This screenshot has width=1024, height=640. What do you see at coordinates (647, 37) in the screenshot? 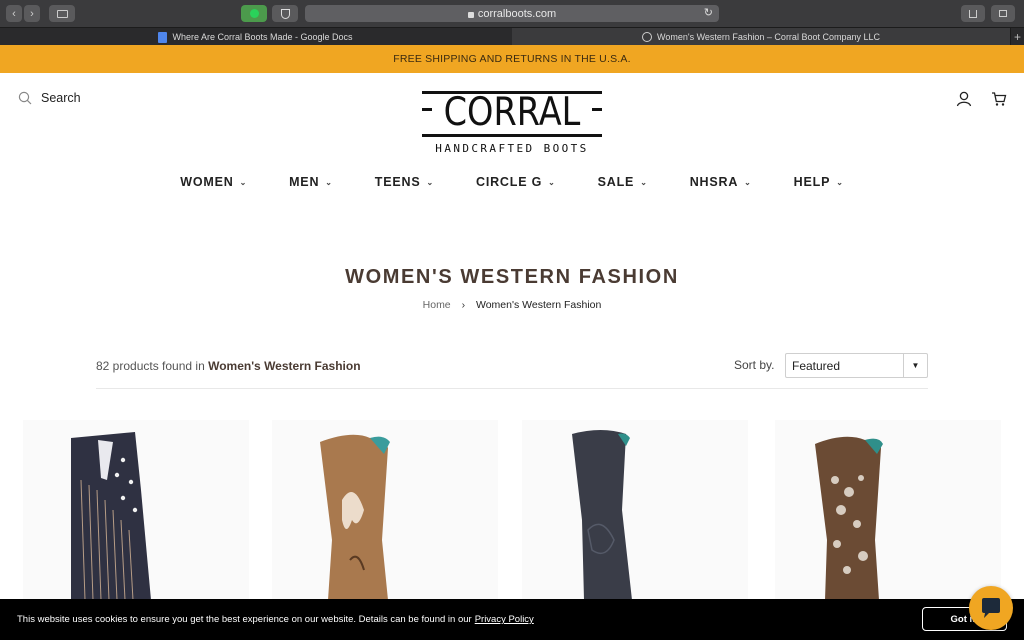
I see `site-favicon-icon` at bounding box center [647, 37].